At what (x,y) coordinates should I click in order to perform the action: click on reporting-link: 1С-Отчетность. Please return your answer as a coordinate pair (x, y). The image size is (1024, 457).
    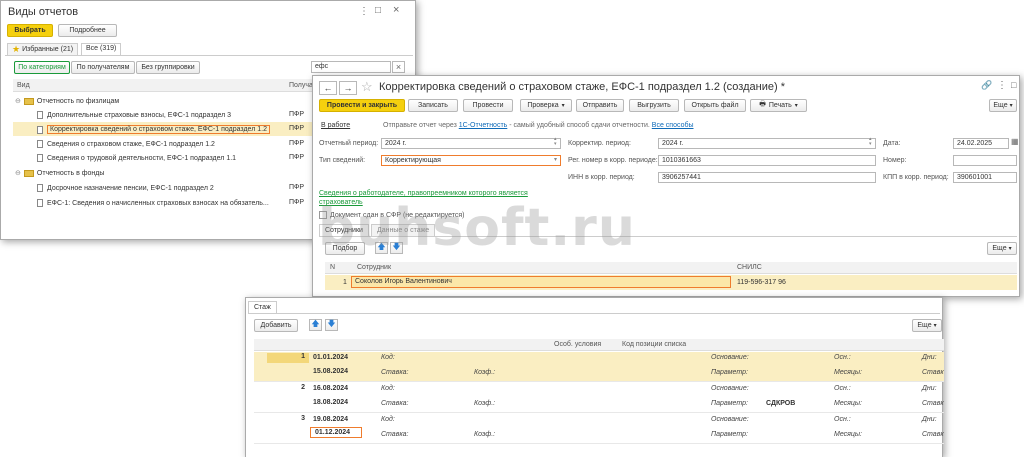
    Looking at the image, I should click on (483, 125).